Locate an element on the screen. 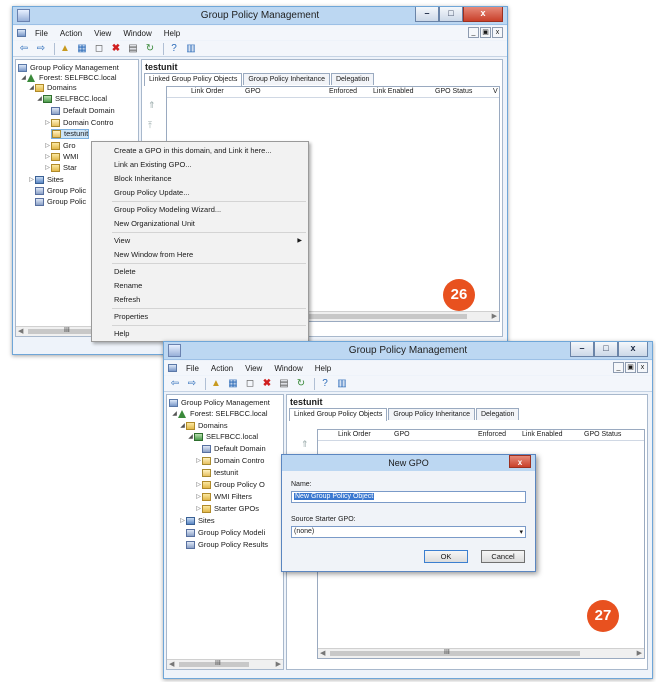  tree-gp-results: Group Polic is located at coordinates (60, 202).